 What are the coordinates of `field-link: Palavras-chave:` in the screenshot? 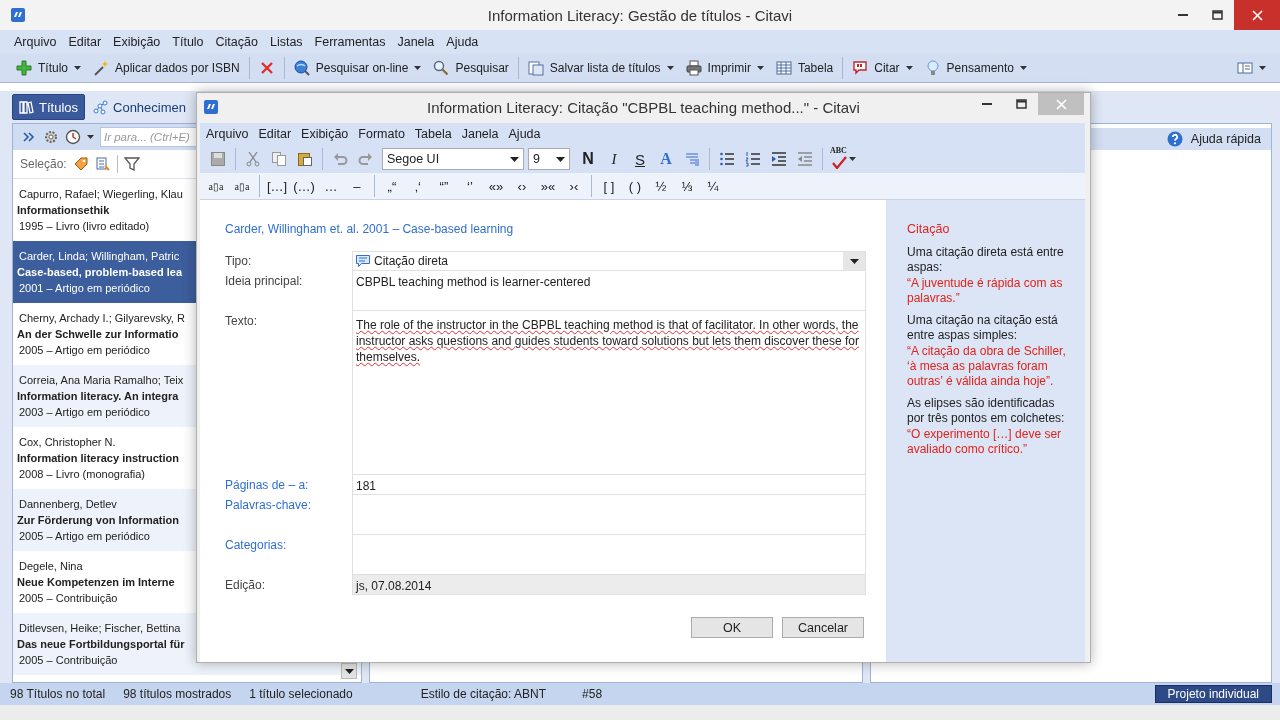 It's located at (288, 503).